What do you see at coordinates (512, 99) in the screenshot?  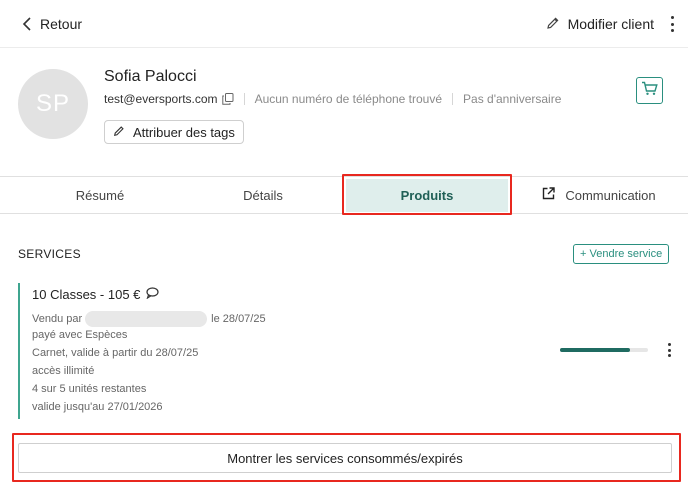 I see `customer-birthday: Pas d'anniversaire` at bounding box center [512, 99].